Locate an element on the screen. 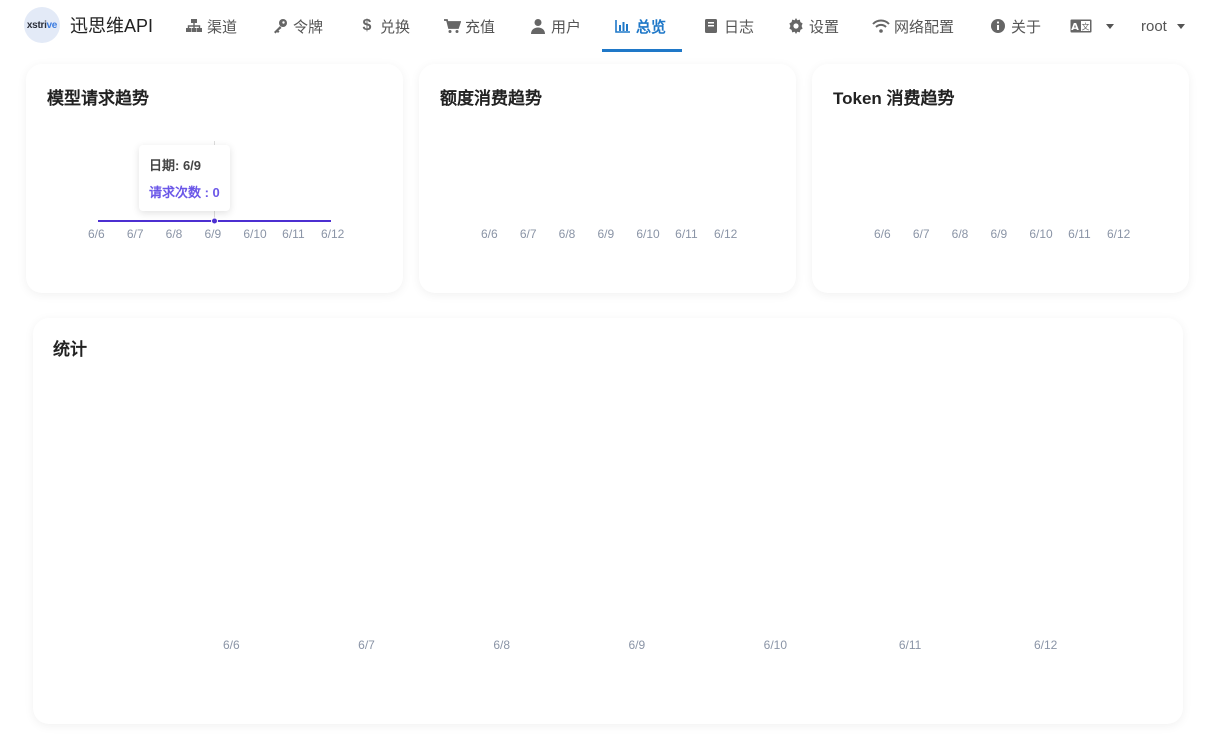 This screenshot has height=753, width=1211. chart-tooltip: 日期: 6/9 请求次数 : 0 is located at coordinates (184, 178).